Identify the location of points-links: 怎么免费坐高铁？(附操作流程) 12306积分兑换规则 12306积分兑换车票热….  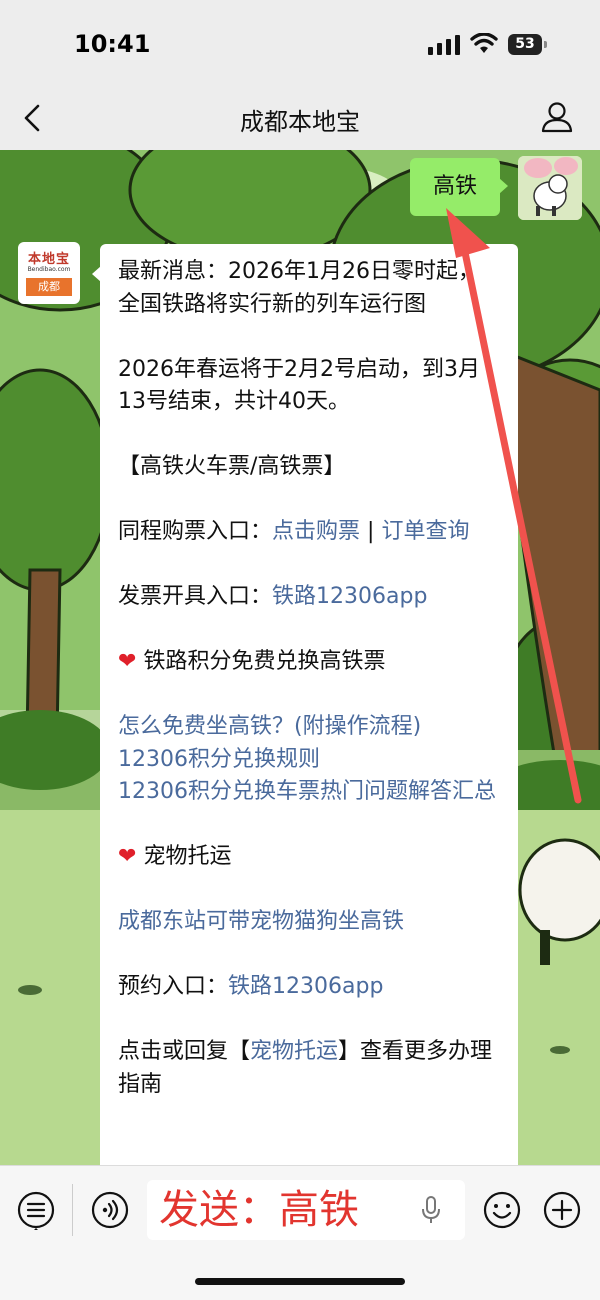
(309, 760).